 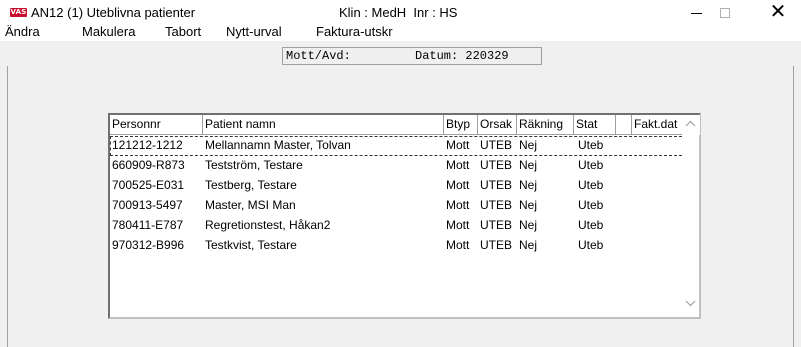 What do you see at coordinates (462, 56) in the screenshot?
I see `datum-label: Datum: 220329` at bounding box center [462, 56].